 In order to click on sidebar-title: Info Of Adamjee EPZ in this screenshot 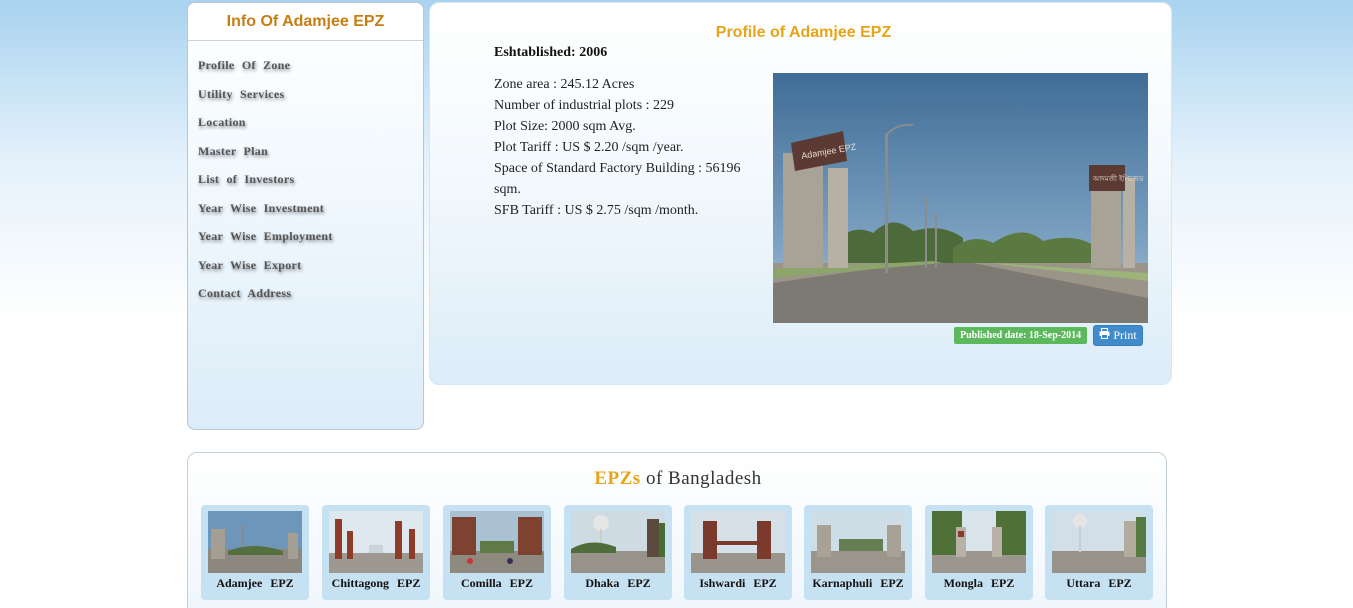, I will do `click(305, 22)`.